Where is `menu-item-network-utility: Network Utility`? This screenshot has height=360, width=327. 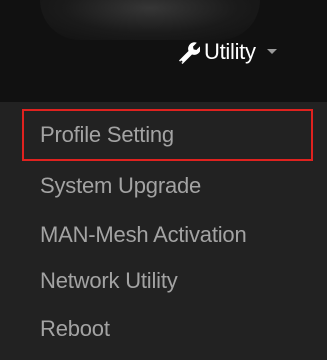 menu-item-network-utility: Network Utility is located at coordinates (109, 281).